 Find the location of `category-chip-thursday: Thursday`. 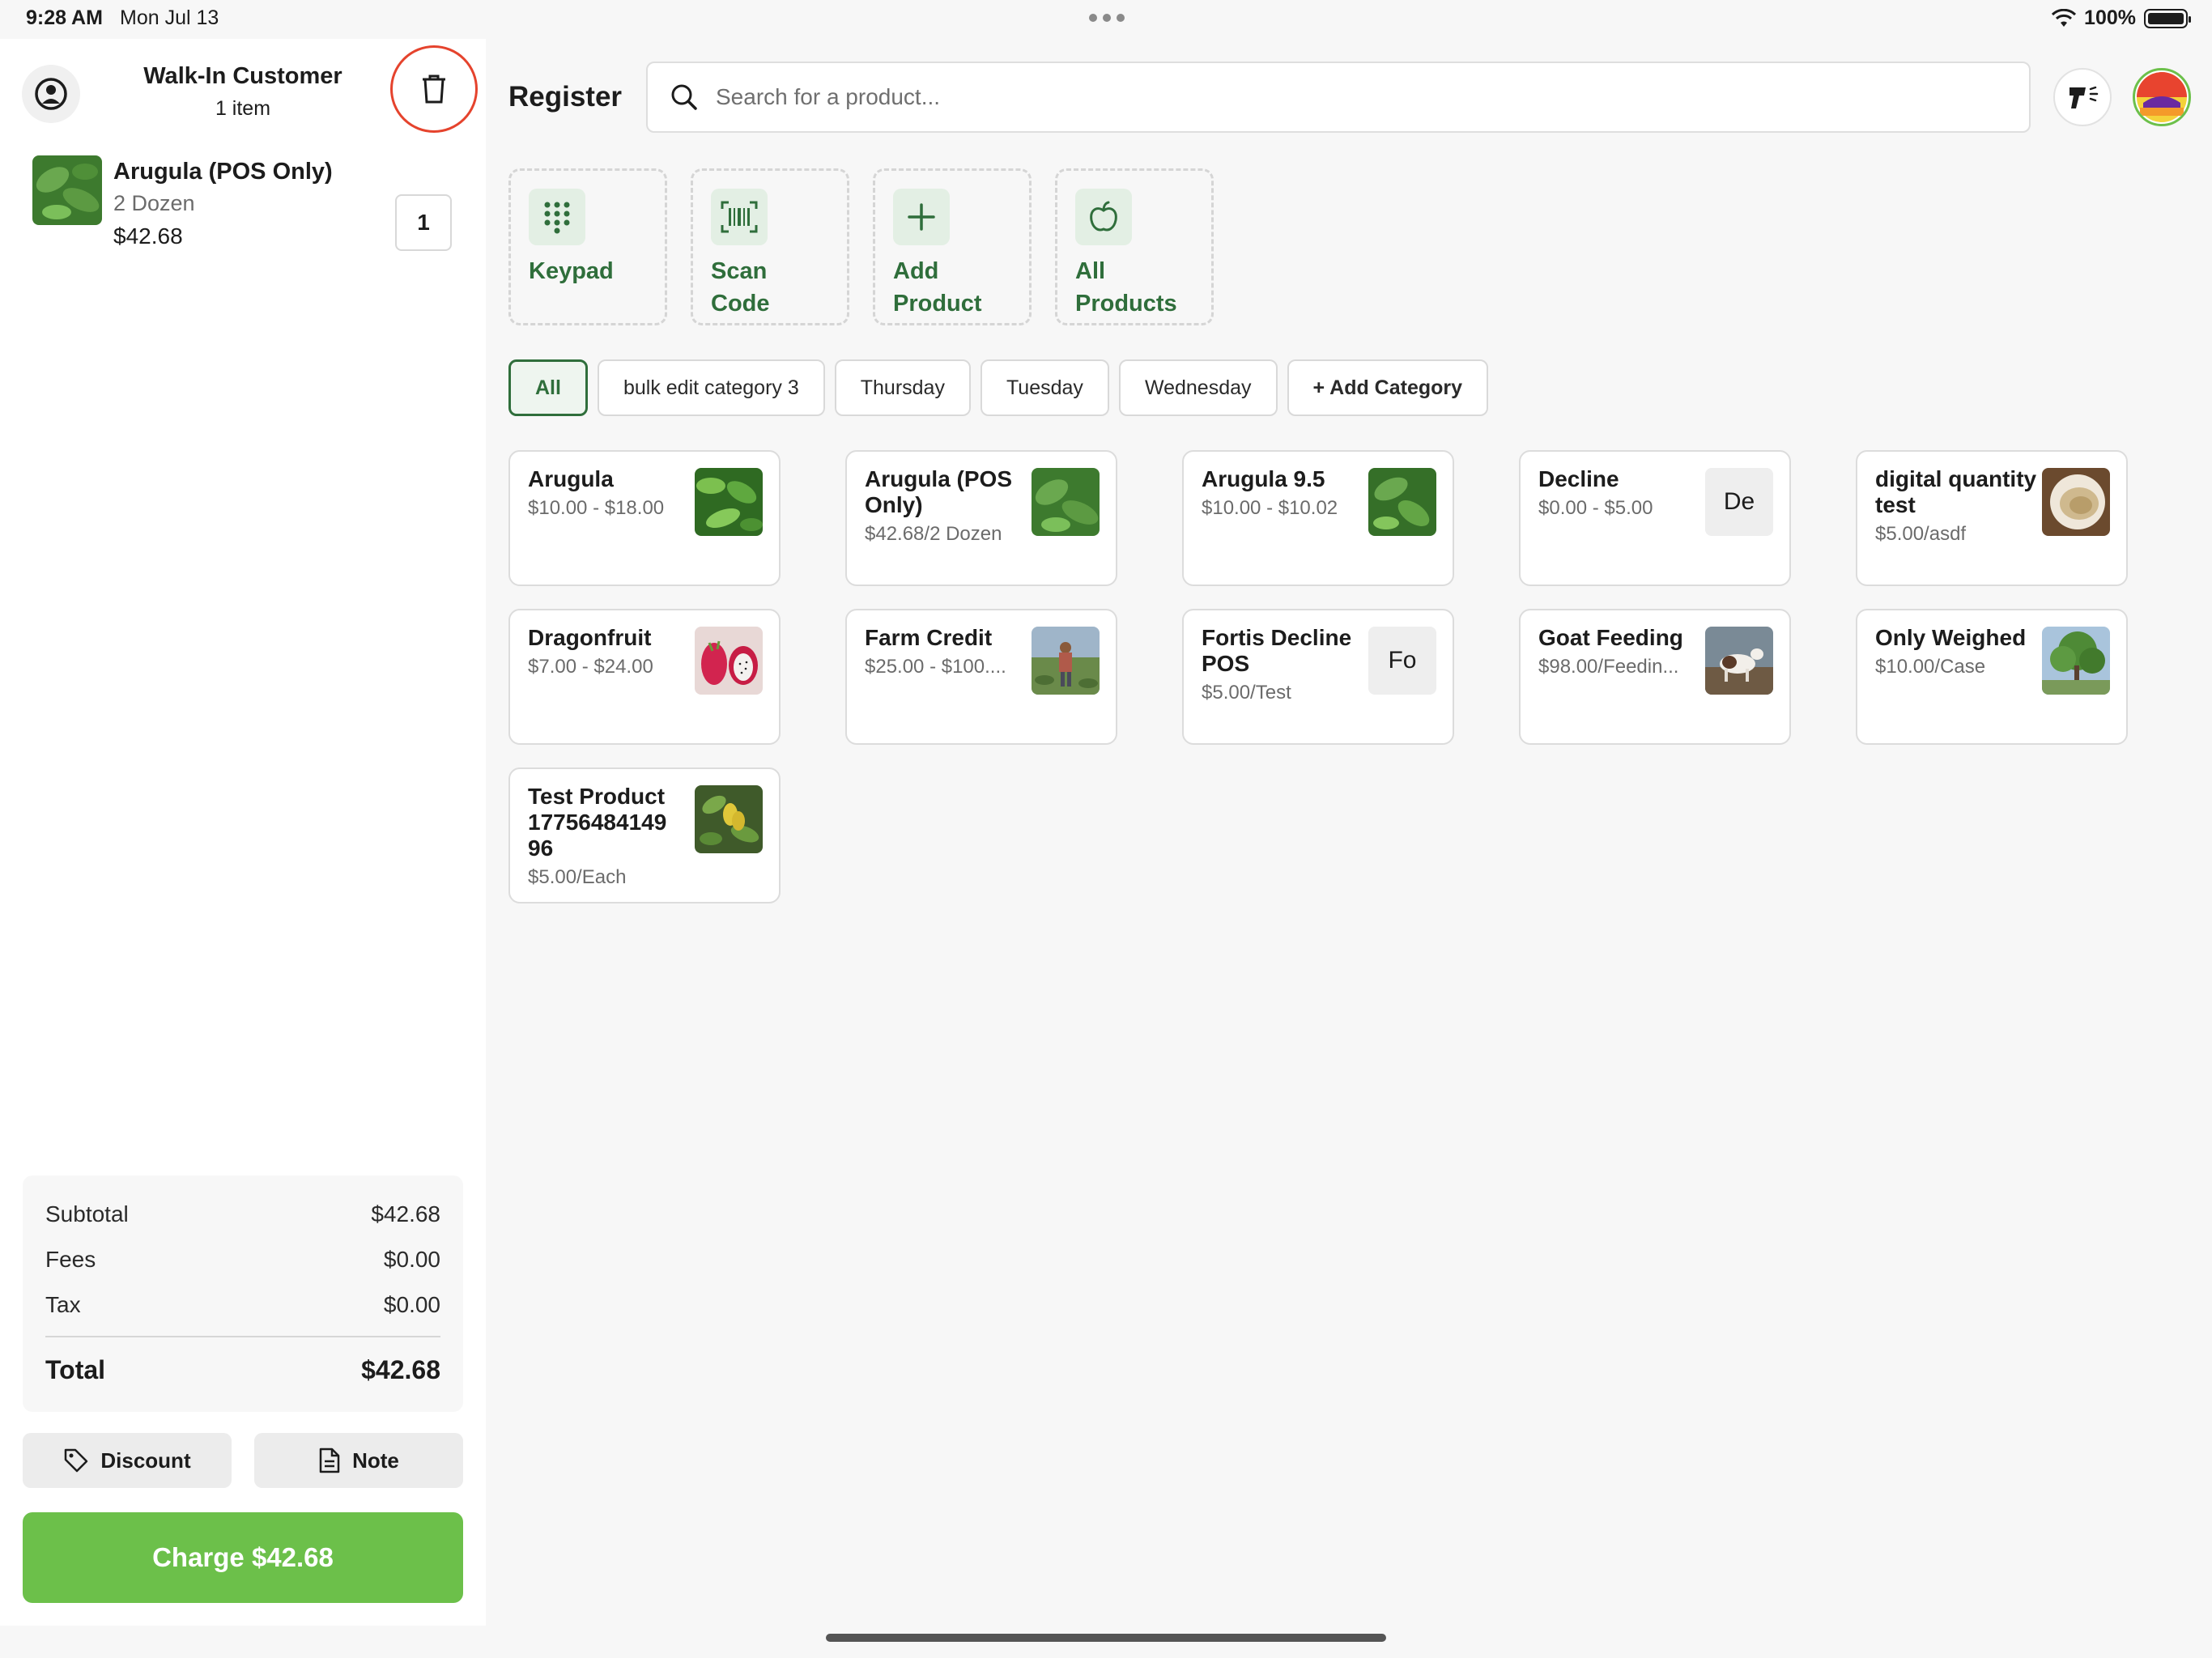

category-chip-thursday: Thursday is located at coordinates (902, 387).